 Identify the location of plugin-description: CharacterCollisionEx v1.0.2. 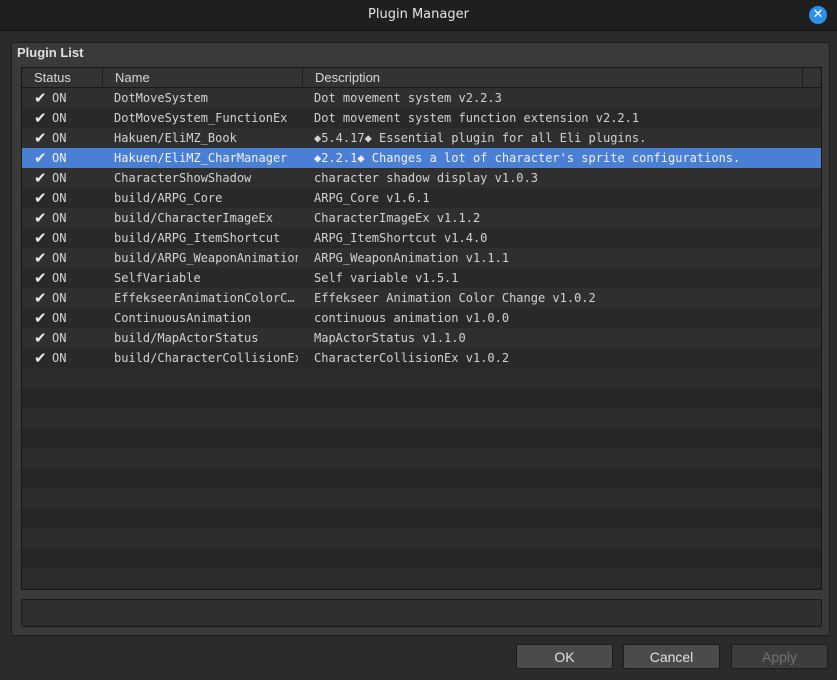
(412, 358).